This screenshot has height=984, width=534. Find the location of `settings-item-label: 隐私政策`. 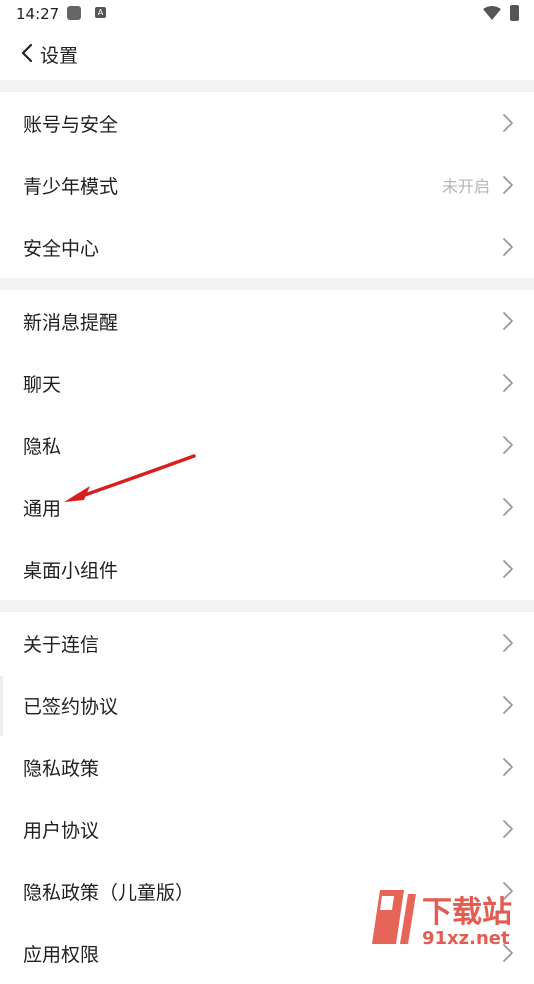

settings-item-label: 隐私政策 is located at coordinates (61, 768).